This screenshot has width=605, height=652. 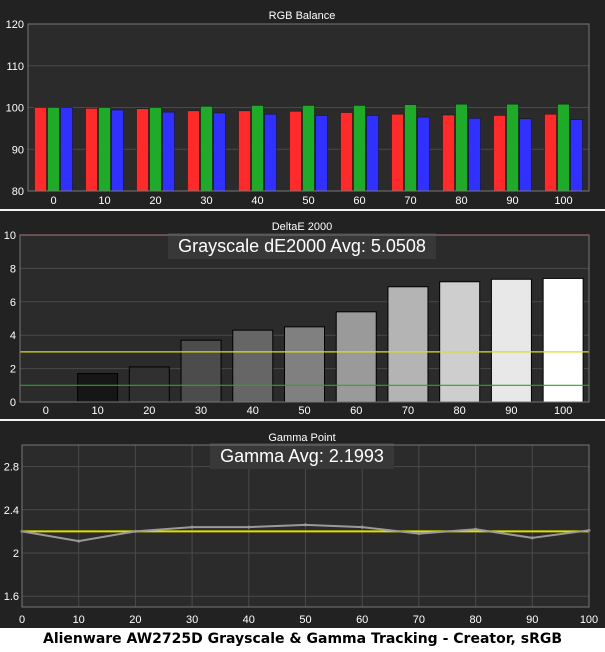 I want to click on deltae-title: DeltaE 2000, so click(x=302, y=227).